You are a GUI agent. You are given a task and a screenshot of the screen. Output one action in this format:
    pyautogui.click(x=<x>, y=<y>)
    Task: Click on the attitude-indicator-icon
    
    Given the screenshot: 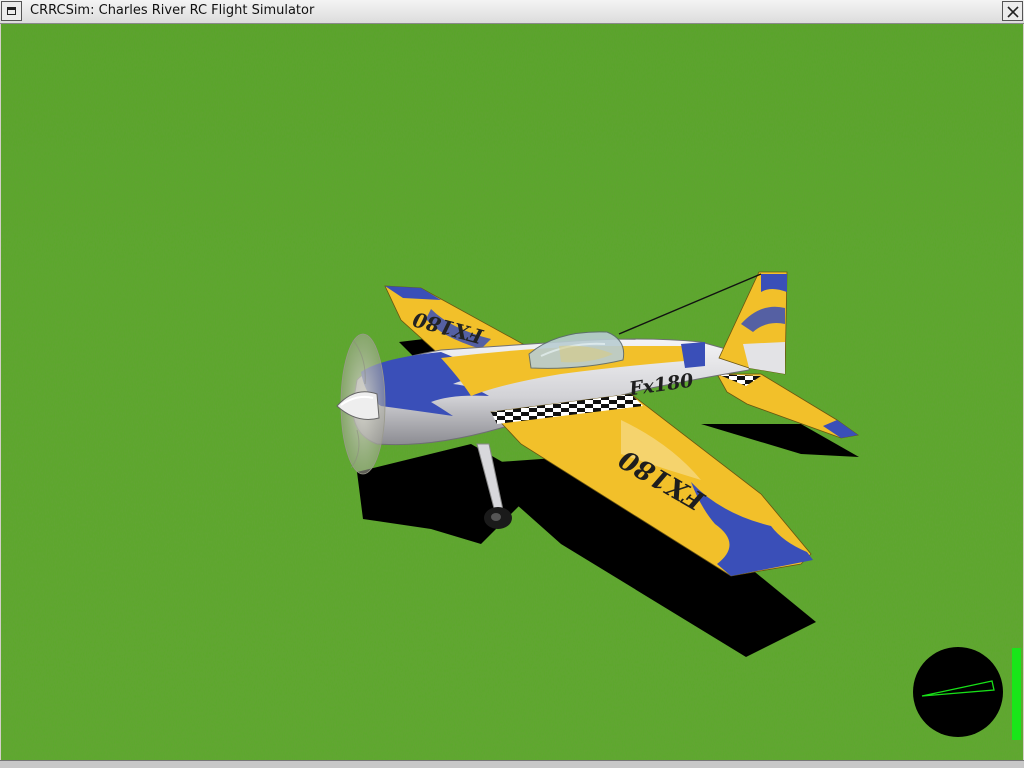 What is the action you would take?
    pyautogui.click(x=958, y=692)
    